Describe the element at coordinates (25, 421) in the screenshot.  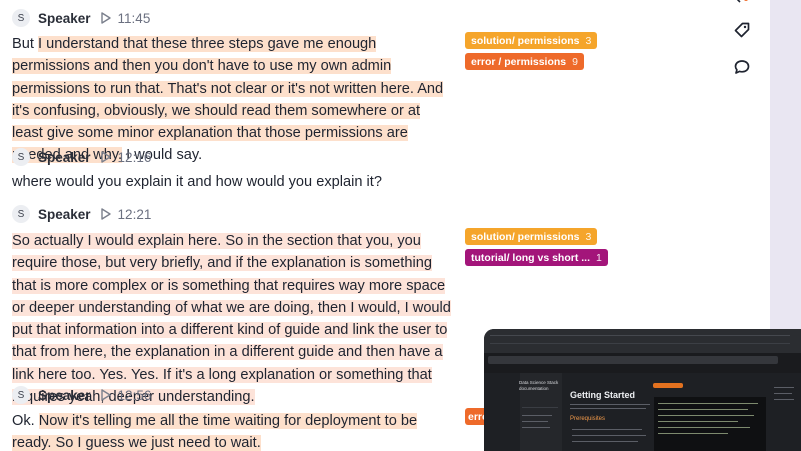
I see `transcript-text: Ok.` at that location.